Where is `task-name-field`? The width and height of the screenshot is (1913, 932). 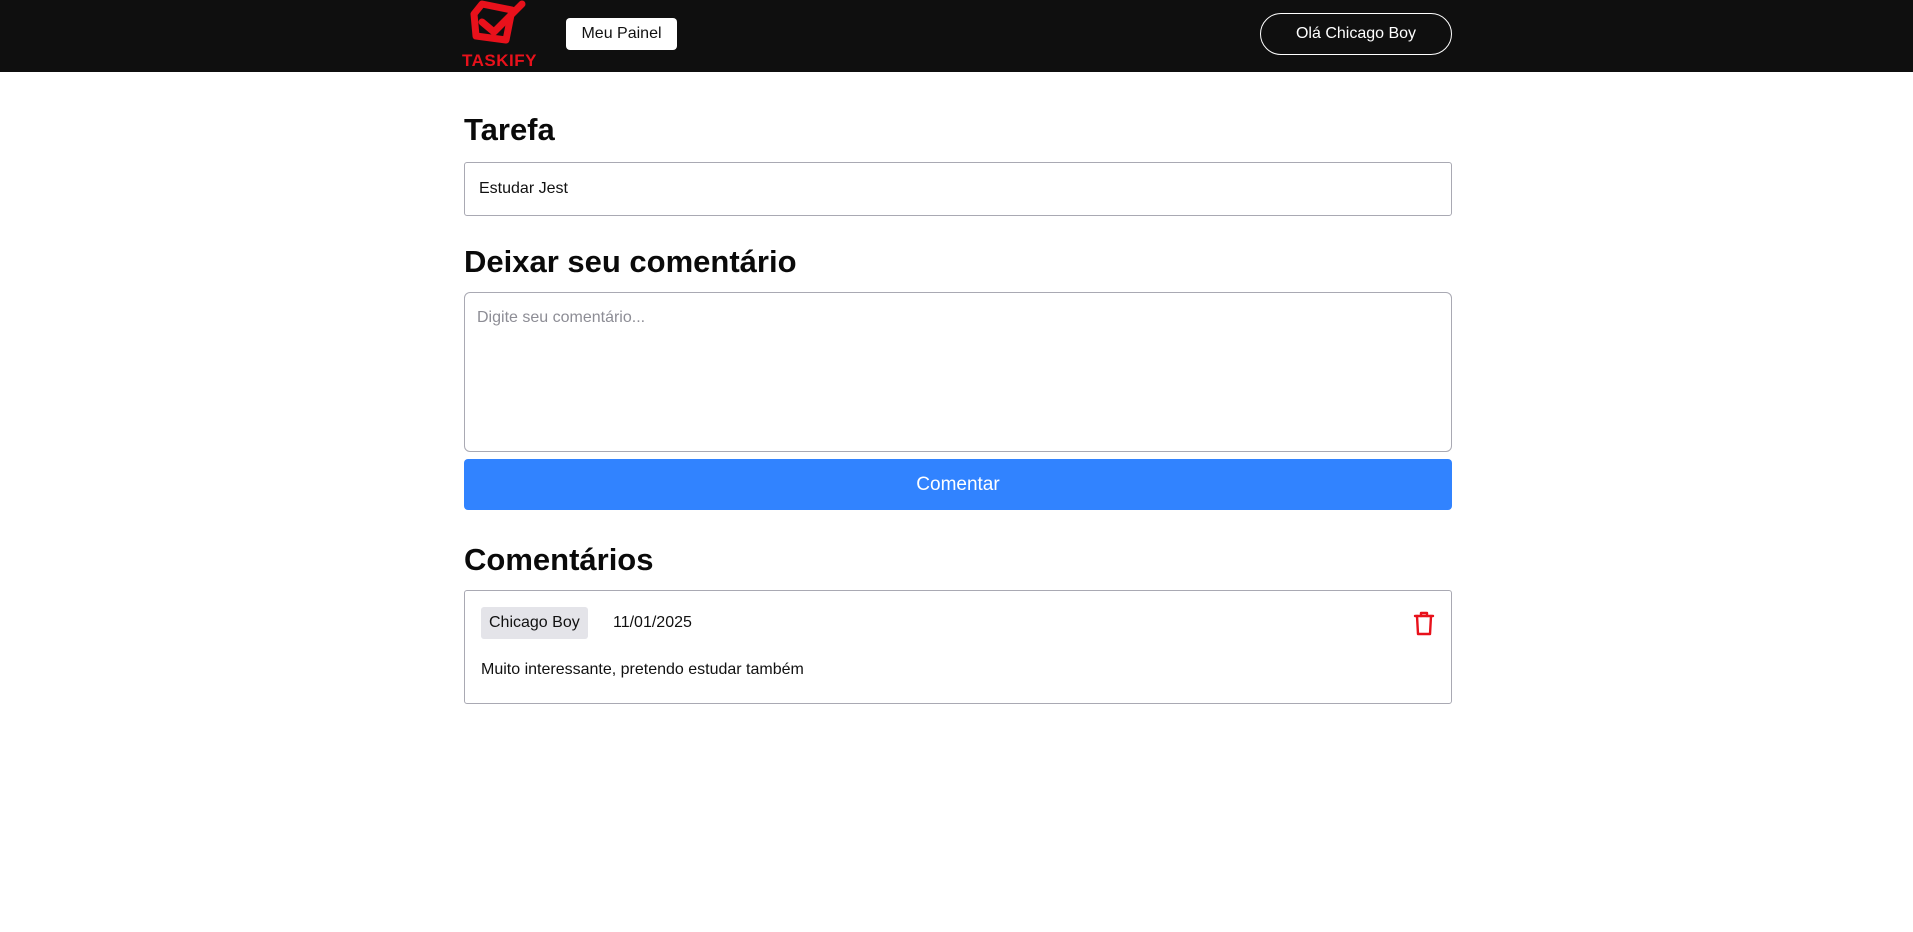 task-name-field is located at coordinates (958, 189).